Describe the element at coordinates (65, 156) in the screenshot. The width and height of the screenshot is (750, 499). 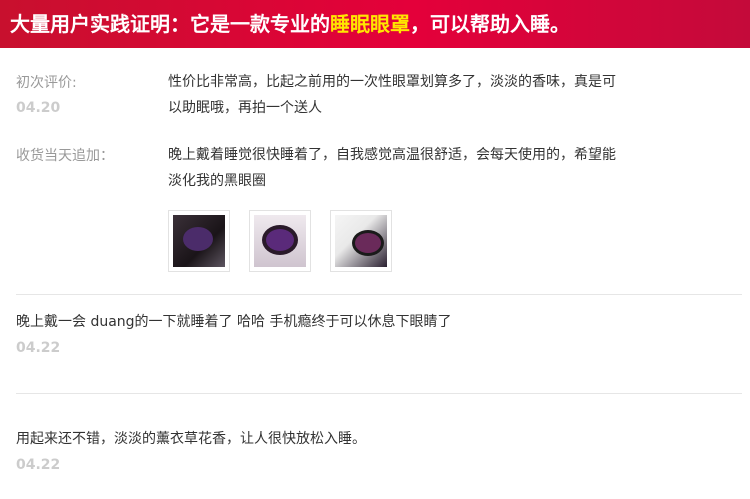
I see `followup-review-label: 收货当天追加：` at that location.